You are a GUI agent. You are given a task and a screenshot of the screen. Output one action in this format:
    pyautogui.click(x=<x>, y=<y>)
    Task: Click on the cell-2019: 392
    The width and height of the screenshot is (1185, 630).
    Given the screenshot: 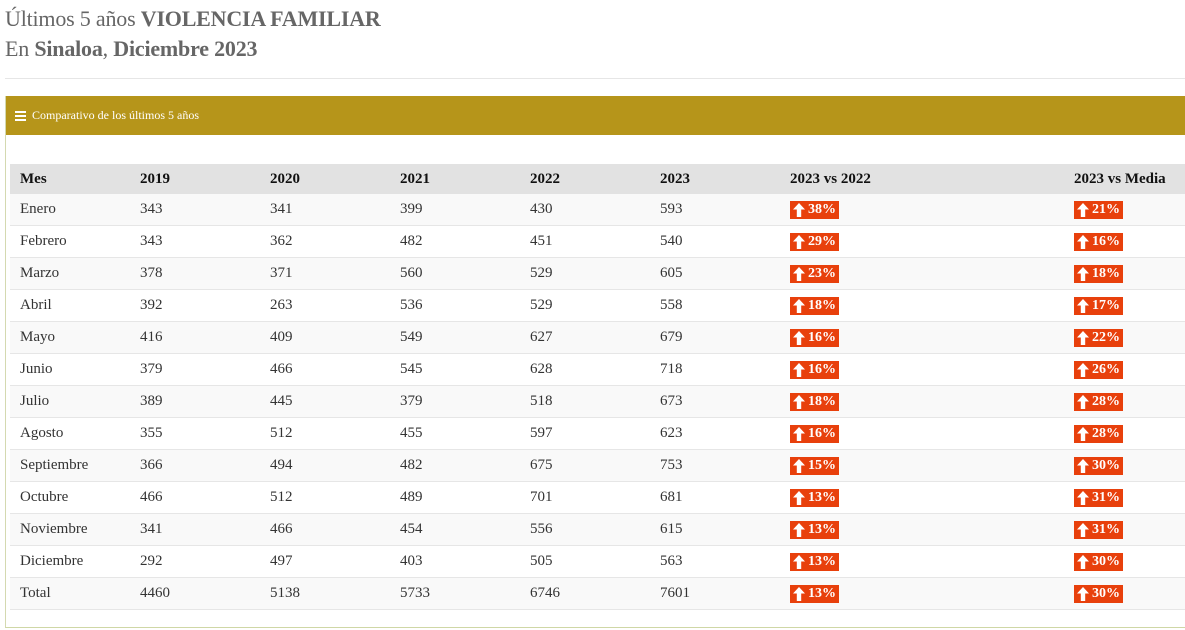 What is the action you would take?
    pyautogui.click(x=195, y=305)
    